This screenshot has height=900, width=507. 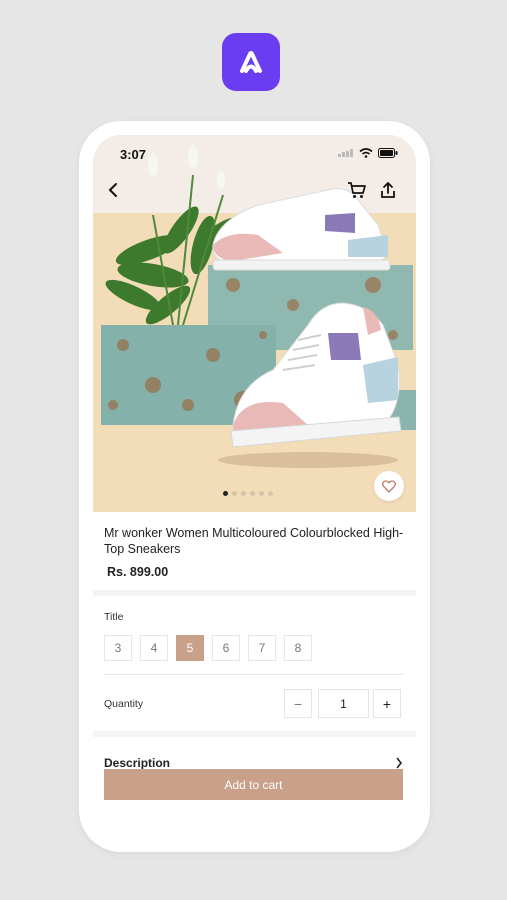 I want to click on app-logo, so click(x=251, y=62).